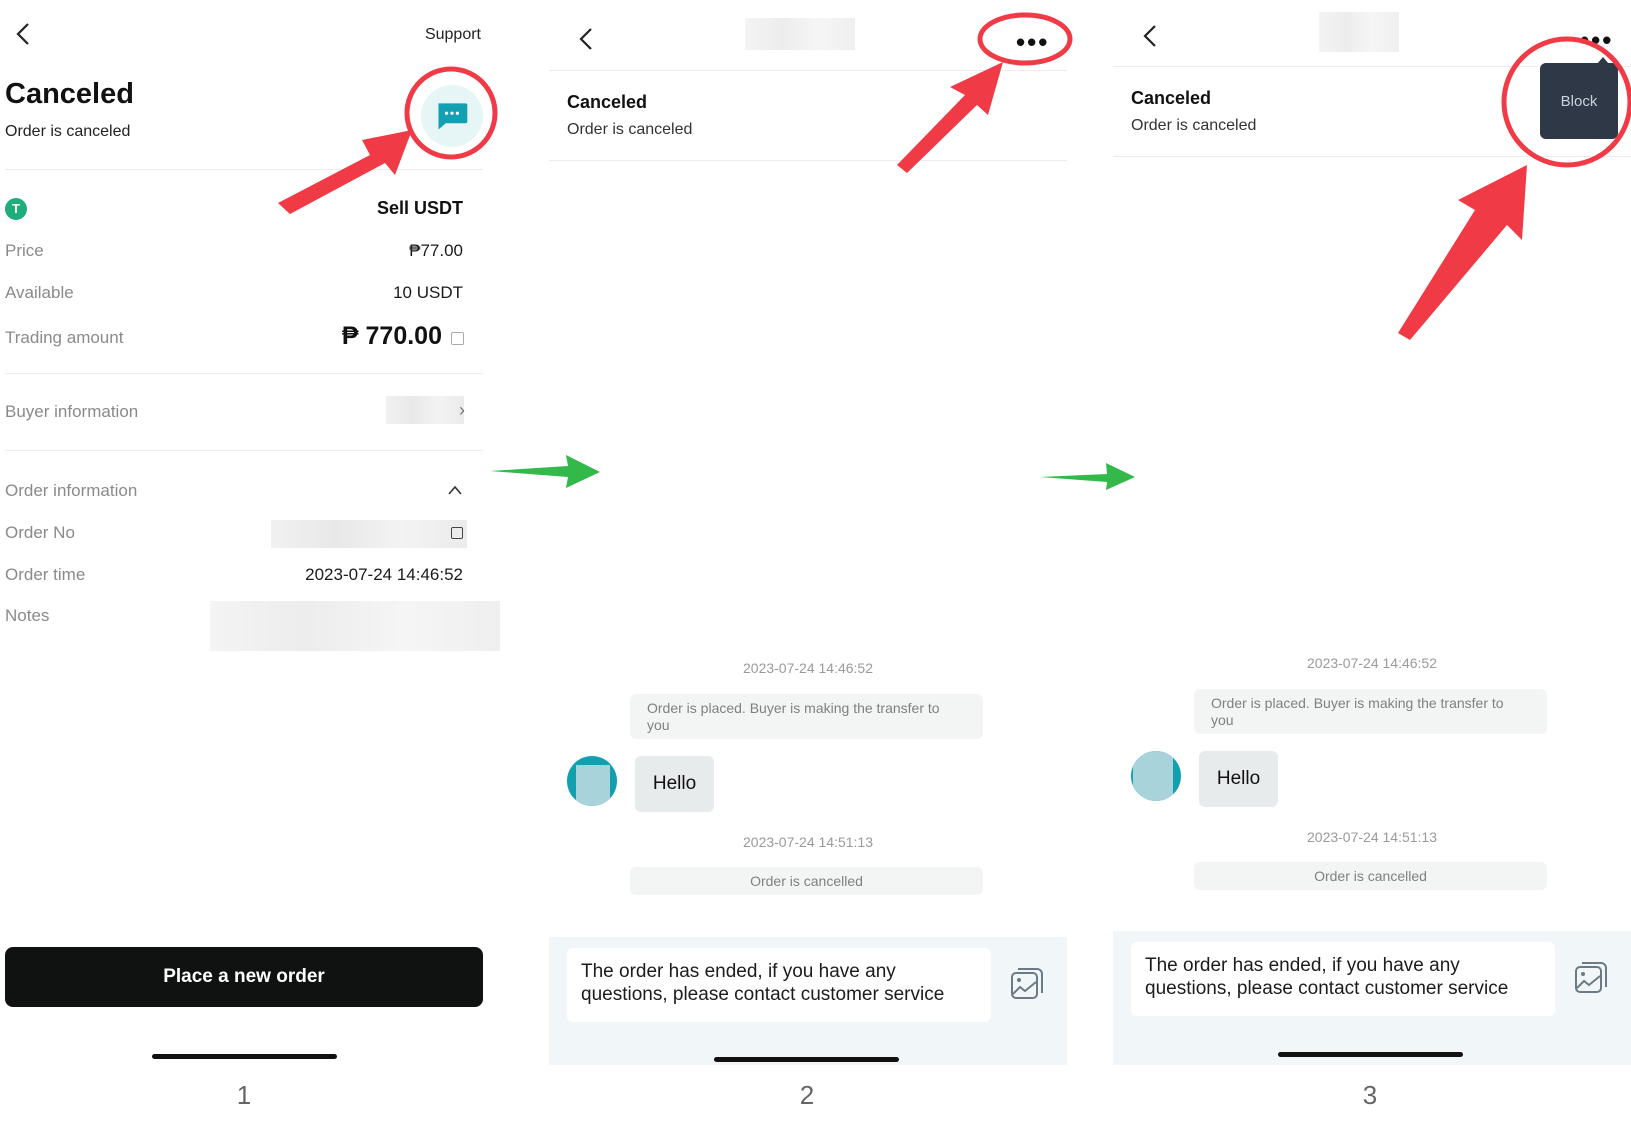  Describe the element at coordinates (455, 490) in the screenshot. I see `chevron-up-icon` at that location.